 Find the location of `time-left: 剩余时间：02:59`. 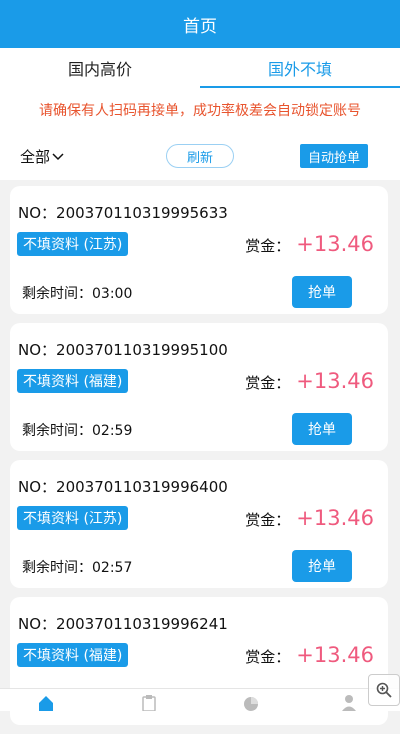

time-left: 剩余时间：02:59 is located at coordinates (77, 431).